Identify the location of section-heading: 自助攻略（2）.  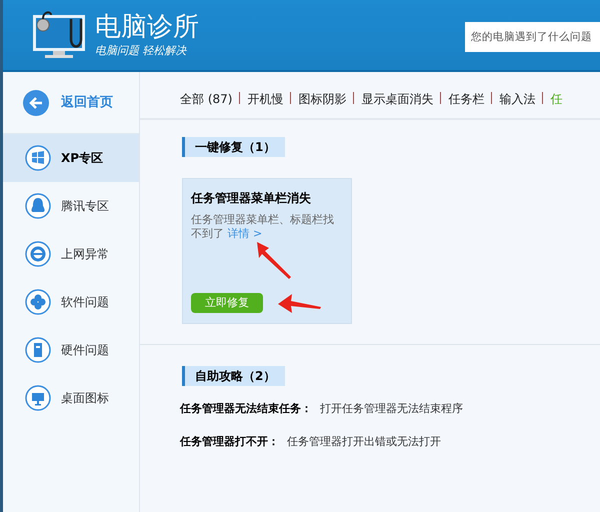
(234, 376).